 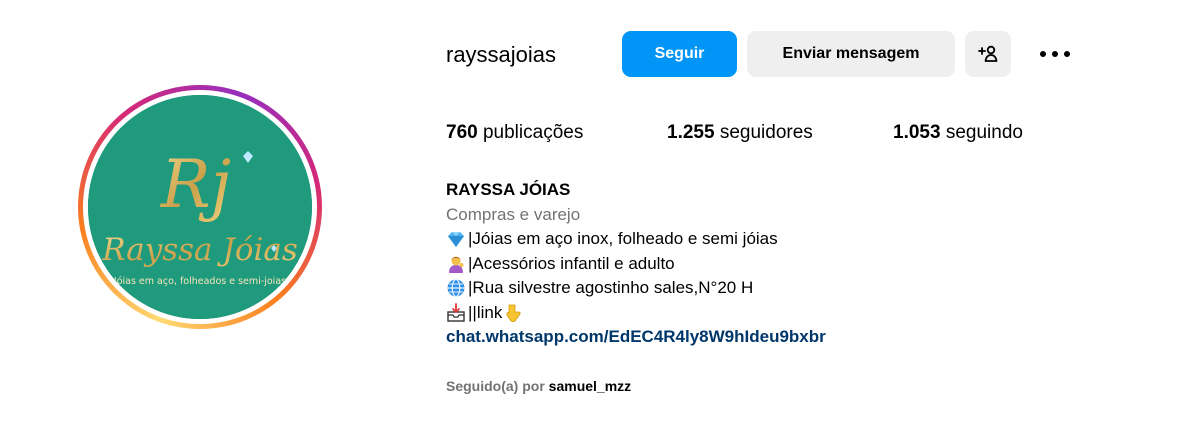 What do you see at coordinates (636, 337) in the screenshot?
I see `bio-external-link: chat.whatsapp.com/EdEC4R4ly8W9hIdeu9bxbr` at bounding box center [636, 337].